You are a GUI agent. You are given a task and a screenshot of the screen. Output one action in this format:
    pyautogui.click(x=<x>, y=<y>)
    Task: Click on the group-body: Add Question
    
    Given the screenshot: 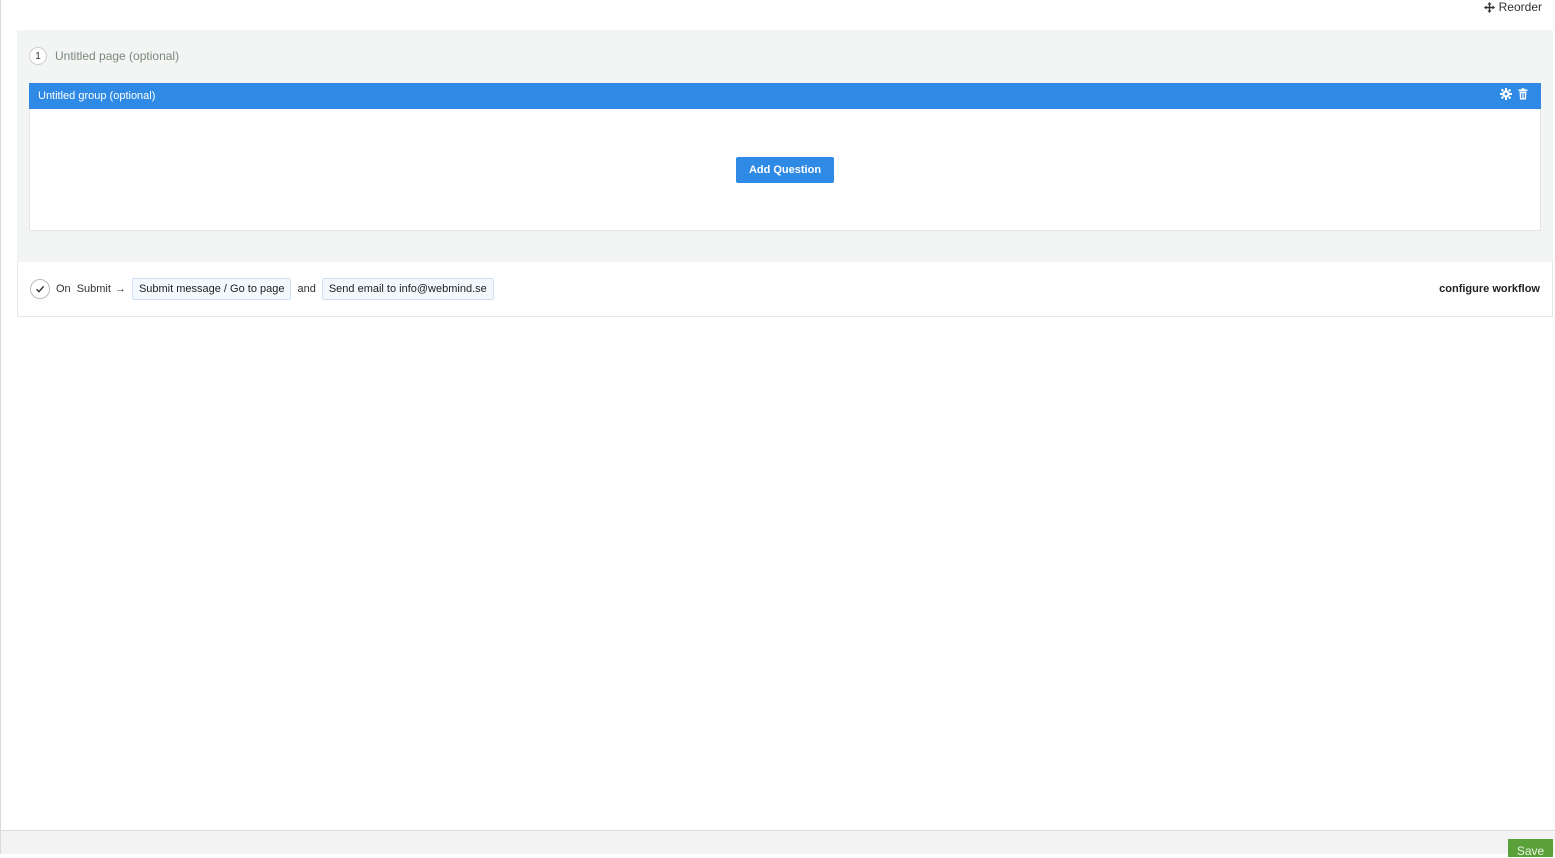 What is the action you would take?
    pyautogui.click(x=785, y=170)
    